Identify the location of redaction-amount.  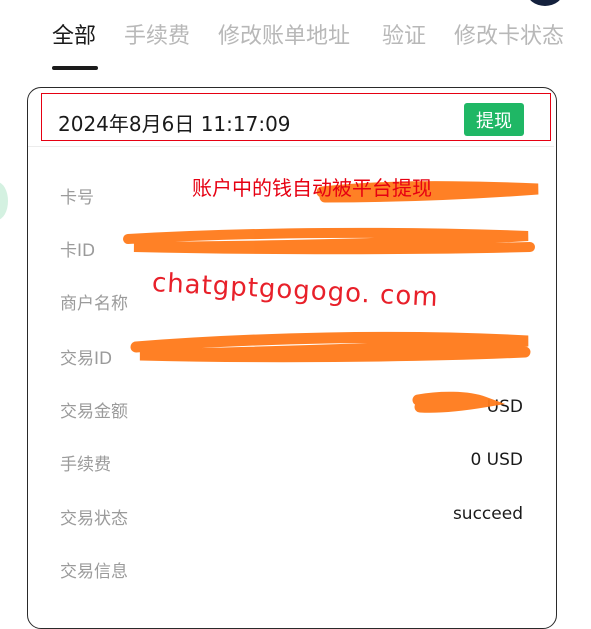
(459, 402).